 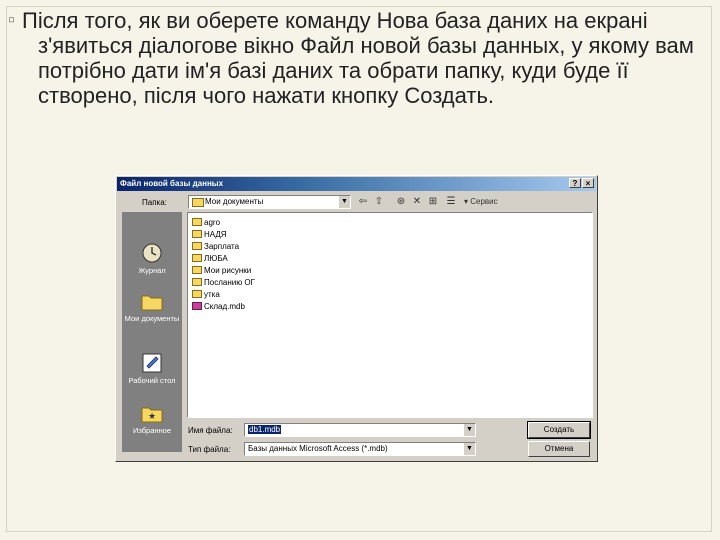 What do you see at coordinates (152, 301) in the screenshot?
I see `my-documents-icon` at bounding box center [152, 301].